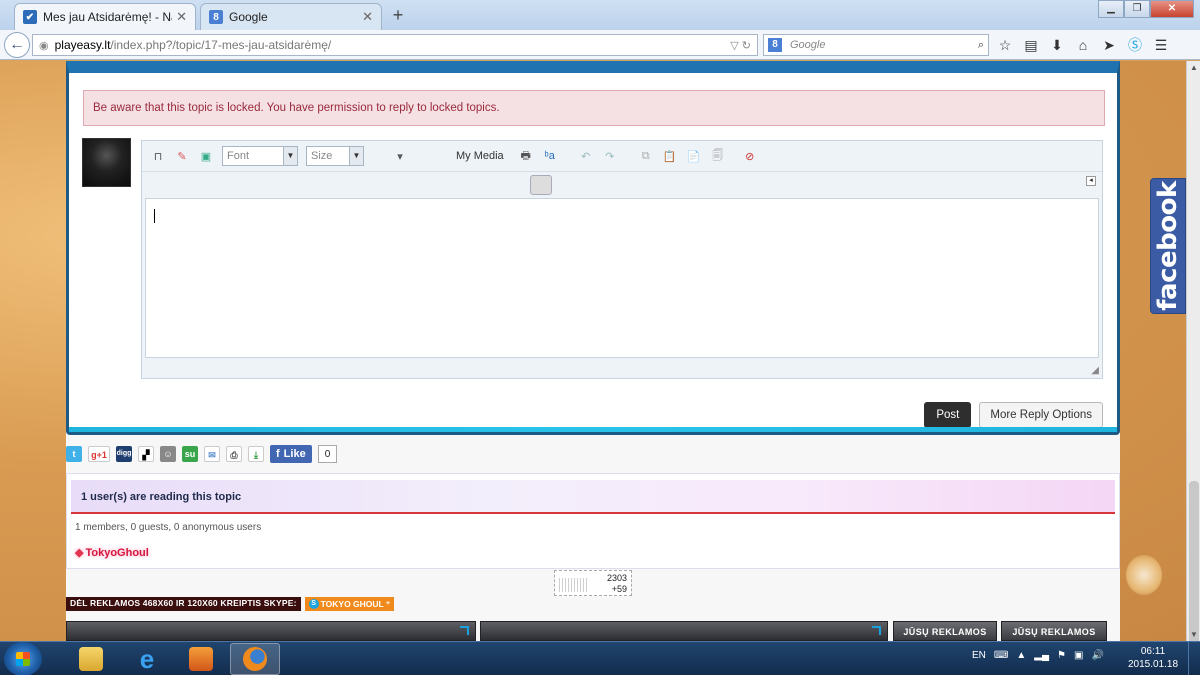 This screenshot has width=1200, height=675. What do you see at coordinates (335, 156) in the screenshot?
I see `size-select: Size ▼` at bounding box center [335, 156].